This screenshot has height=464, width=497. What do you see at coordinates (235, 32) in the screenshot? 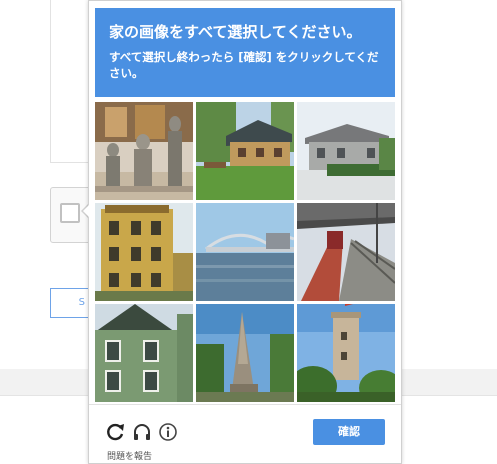
I see `challenge-title: 家の画像をすべて選択してください。` at bounding box center [235, 32].